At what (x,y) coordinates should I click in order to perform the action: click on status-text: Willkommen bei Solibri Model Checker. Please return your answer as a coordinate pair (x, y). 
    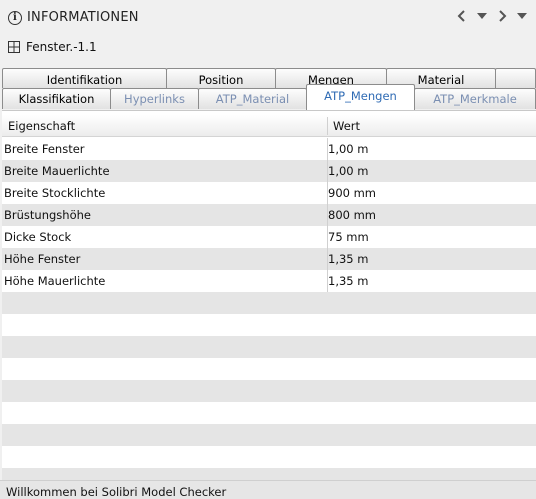
    Looking at the image, I should click on (116, 492).